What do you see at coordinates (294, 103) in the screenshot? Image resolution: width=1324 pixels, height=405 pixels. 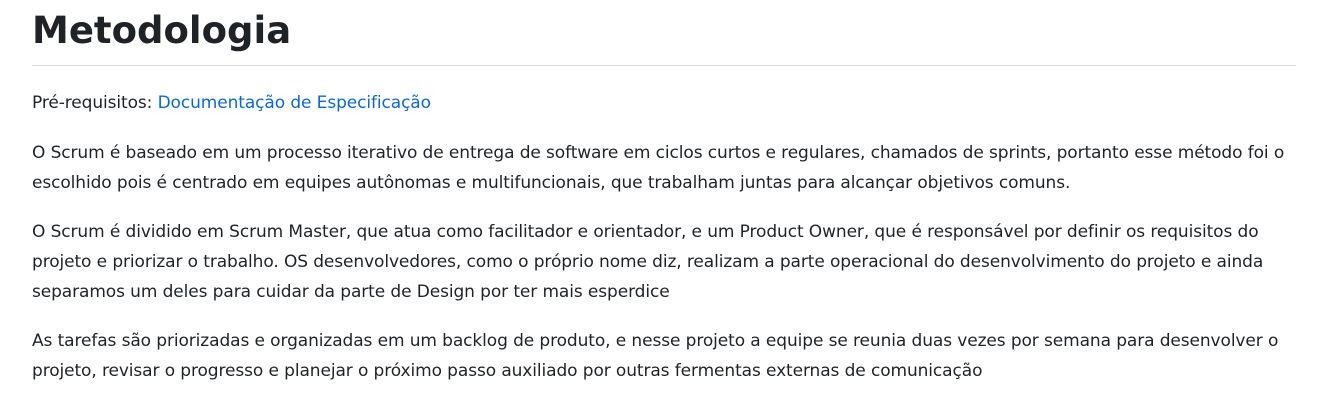 I see `specification-doc-link: Documentação de Especificação` at bounding box center [294, 103].